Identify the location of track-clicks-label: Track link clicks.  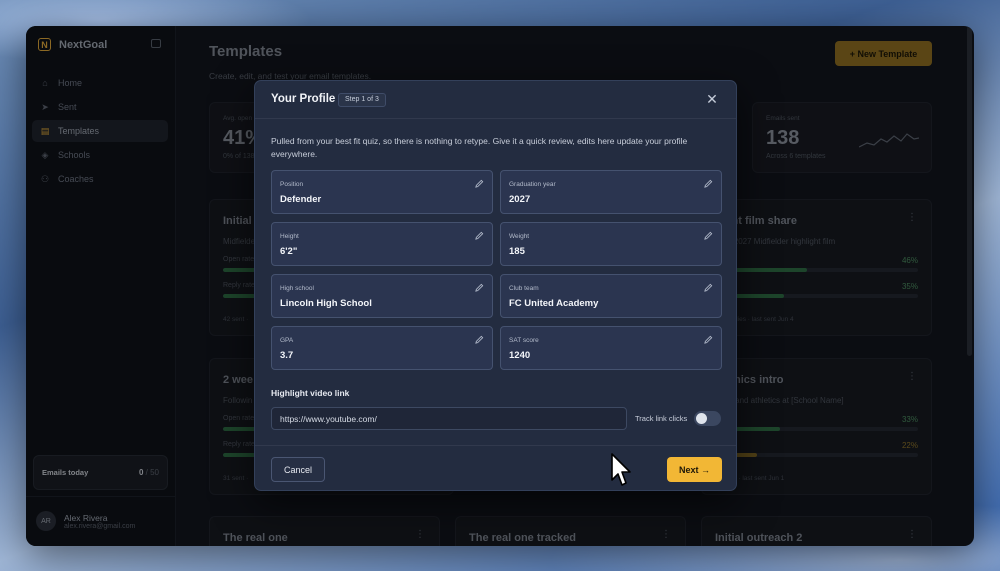
(661, 418).